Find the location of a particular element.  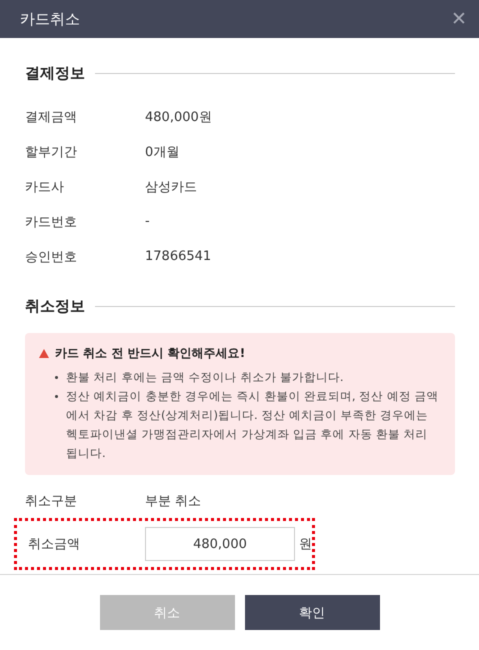

field-value: 480,000원 is located at coordinates (178, 117).